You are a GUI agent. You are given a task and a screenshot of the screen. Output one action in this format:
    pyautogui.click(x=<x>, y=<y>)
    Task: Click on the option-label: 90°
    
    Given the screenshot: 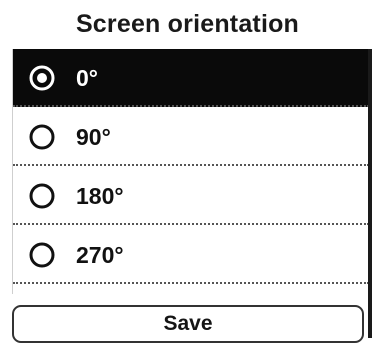 What is the action you would take?
    pyautogui.click(x=93, y=136)
    